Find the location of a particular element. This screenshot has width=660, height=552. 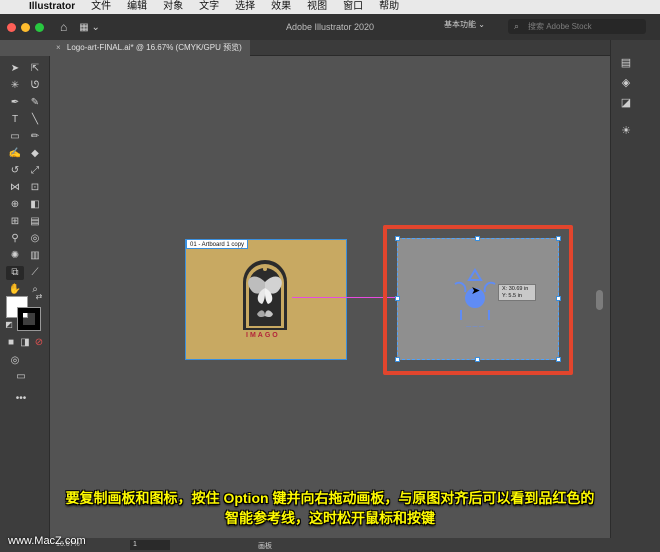

close-tab-icon: × is located at coordinates (58, 47).